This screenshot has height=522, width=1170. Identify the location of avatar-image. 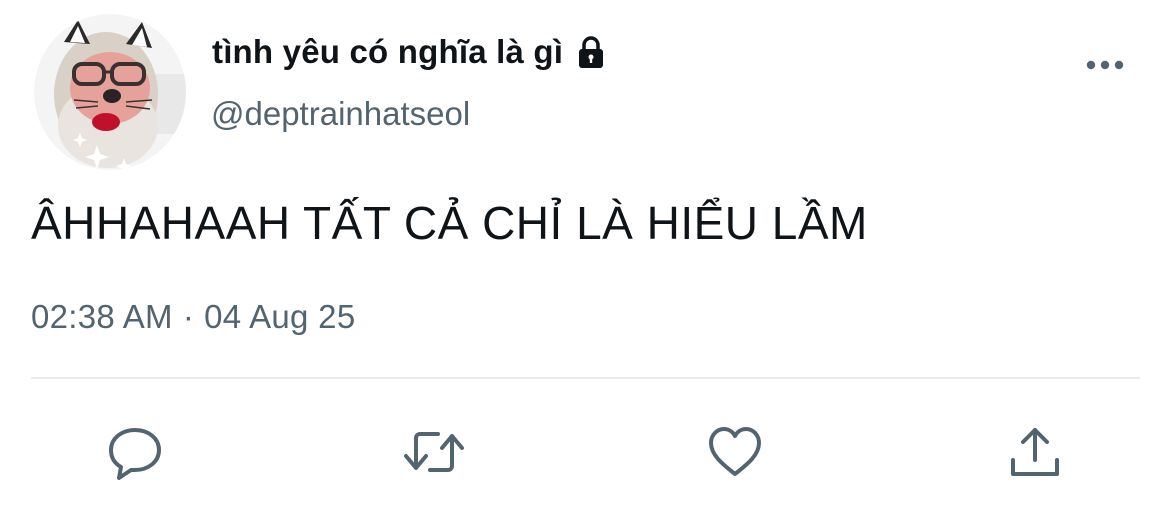
(110, 92).